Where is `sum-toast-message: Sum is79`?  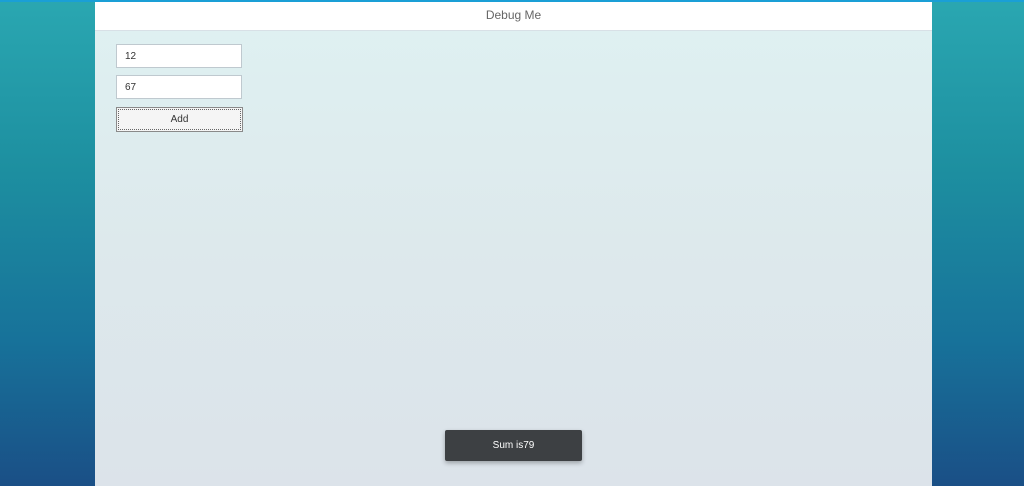
sum-toast-message: Sum is79 is located at coordinates (513, 445).